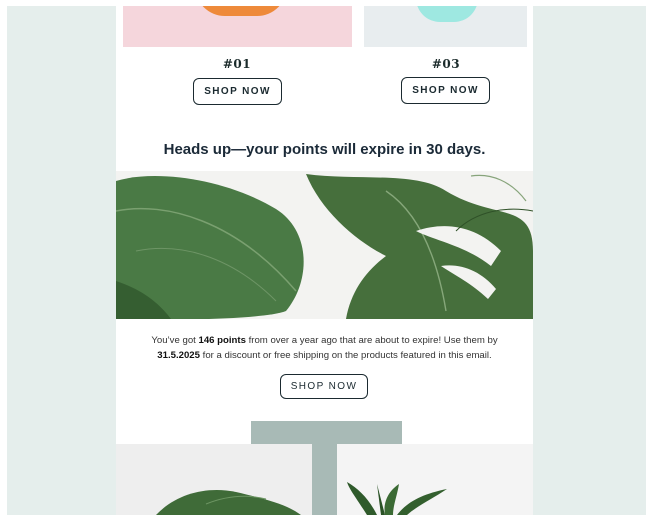  What do you see at coordinates (237, 26) in the screenshot?
I see `product-image-orange-pot` at bounding box center [237, 26].